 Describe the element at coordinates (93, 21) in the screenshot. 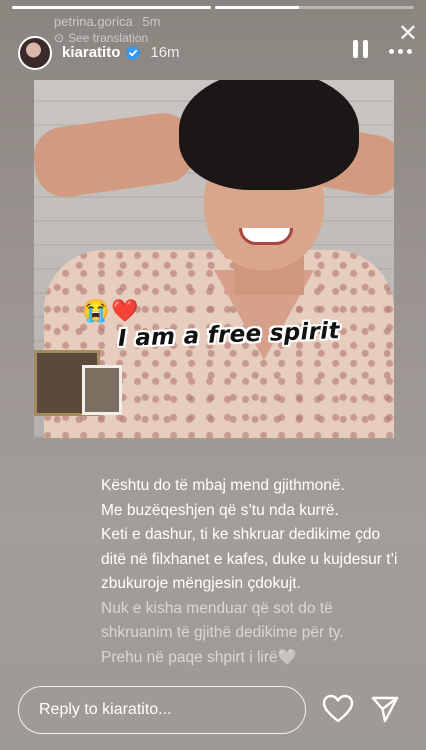

I see `repost-username: petrina.gorica` at that location.